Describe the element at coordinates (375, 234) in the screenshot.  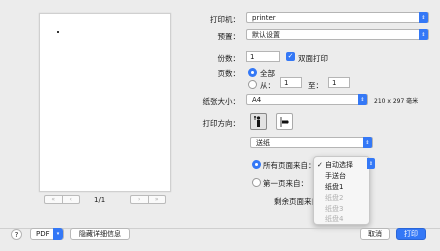
I see `cancel-button: 取消` at that location.